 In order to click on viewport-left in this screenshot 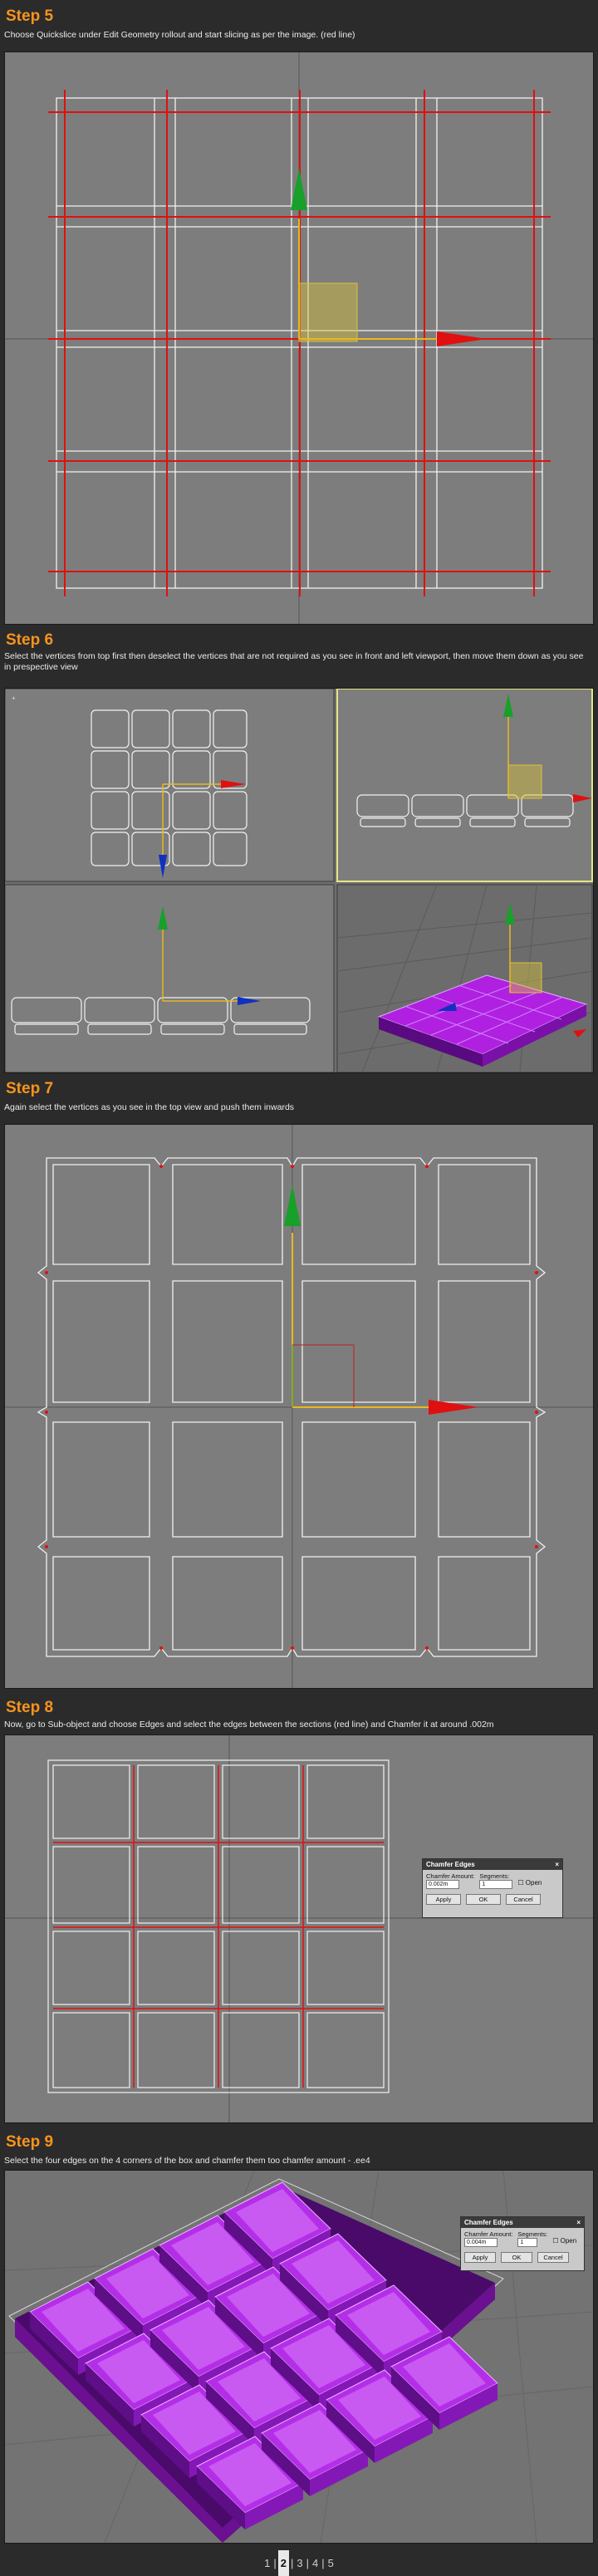, I will do `click(170, 978)`.